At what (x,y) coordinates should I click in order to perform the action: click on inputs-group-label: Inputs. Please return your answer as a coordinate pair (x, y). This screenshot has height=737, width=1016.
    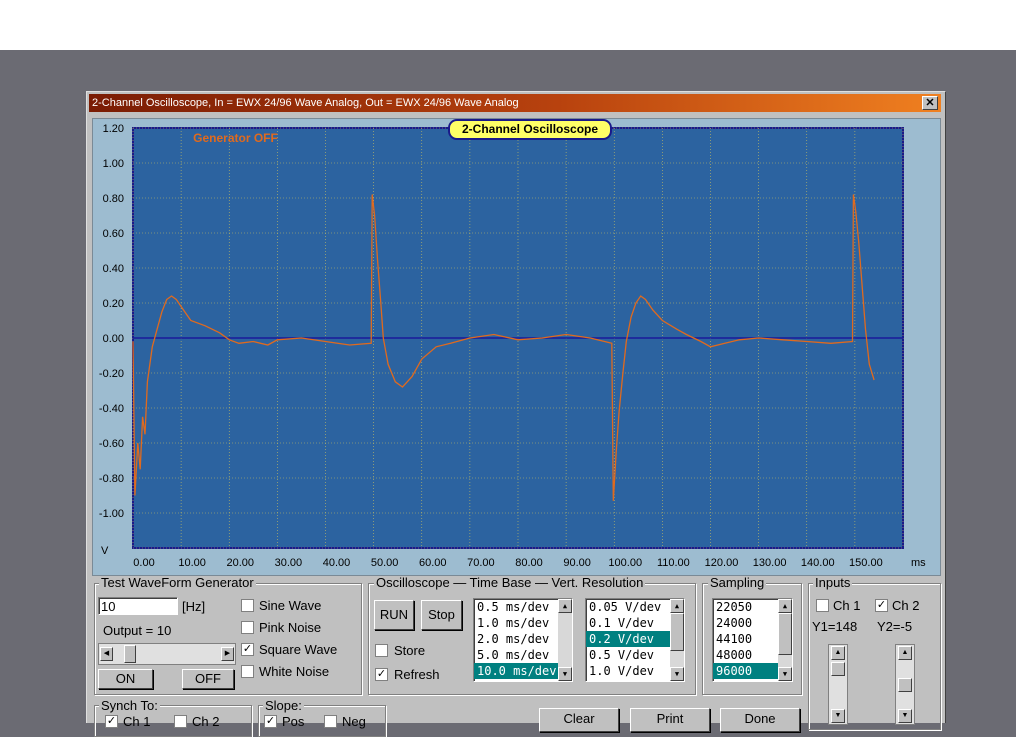
    Looking at the image, I should click on (833, 582).